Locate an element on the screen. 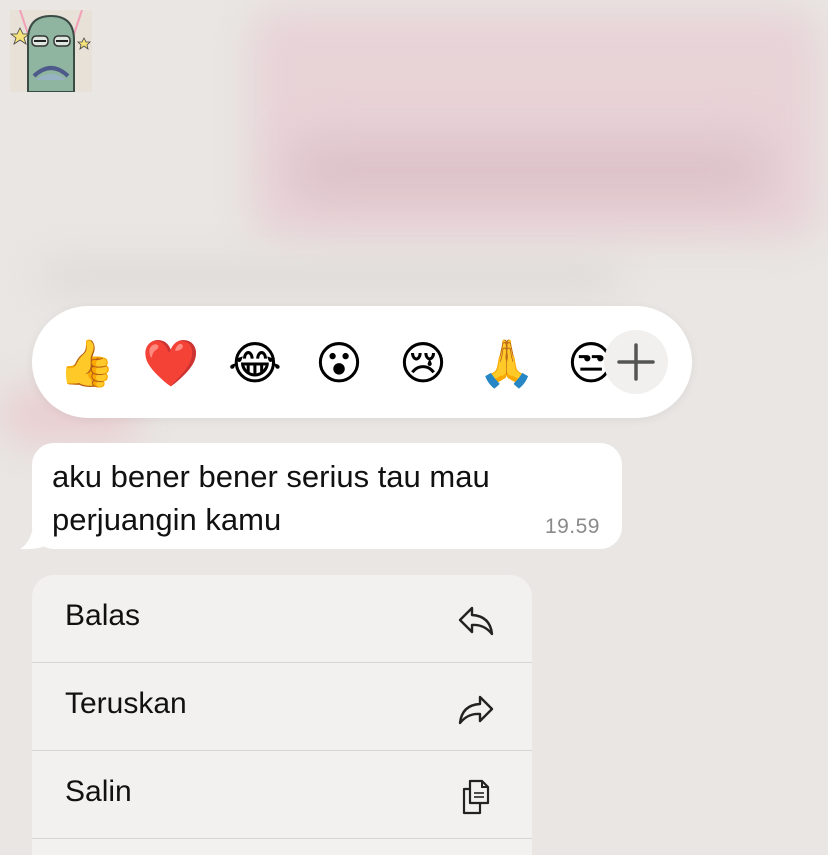 This screenshot has width=828, height=855. forward-icon is located at coordinates (476, 710).